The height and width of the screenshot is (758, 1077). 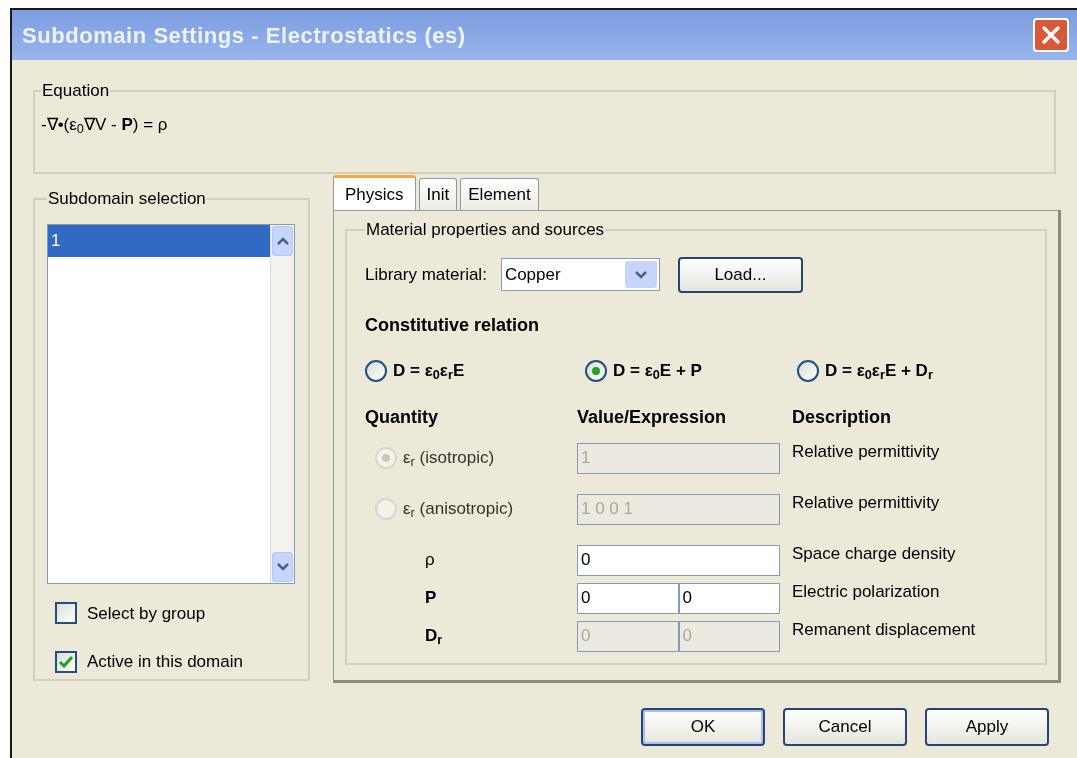 I want to click on checkbox-label: Active in this domain, so click(x=165, y=662).